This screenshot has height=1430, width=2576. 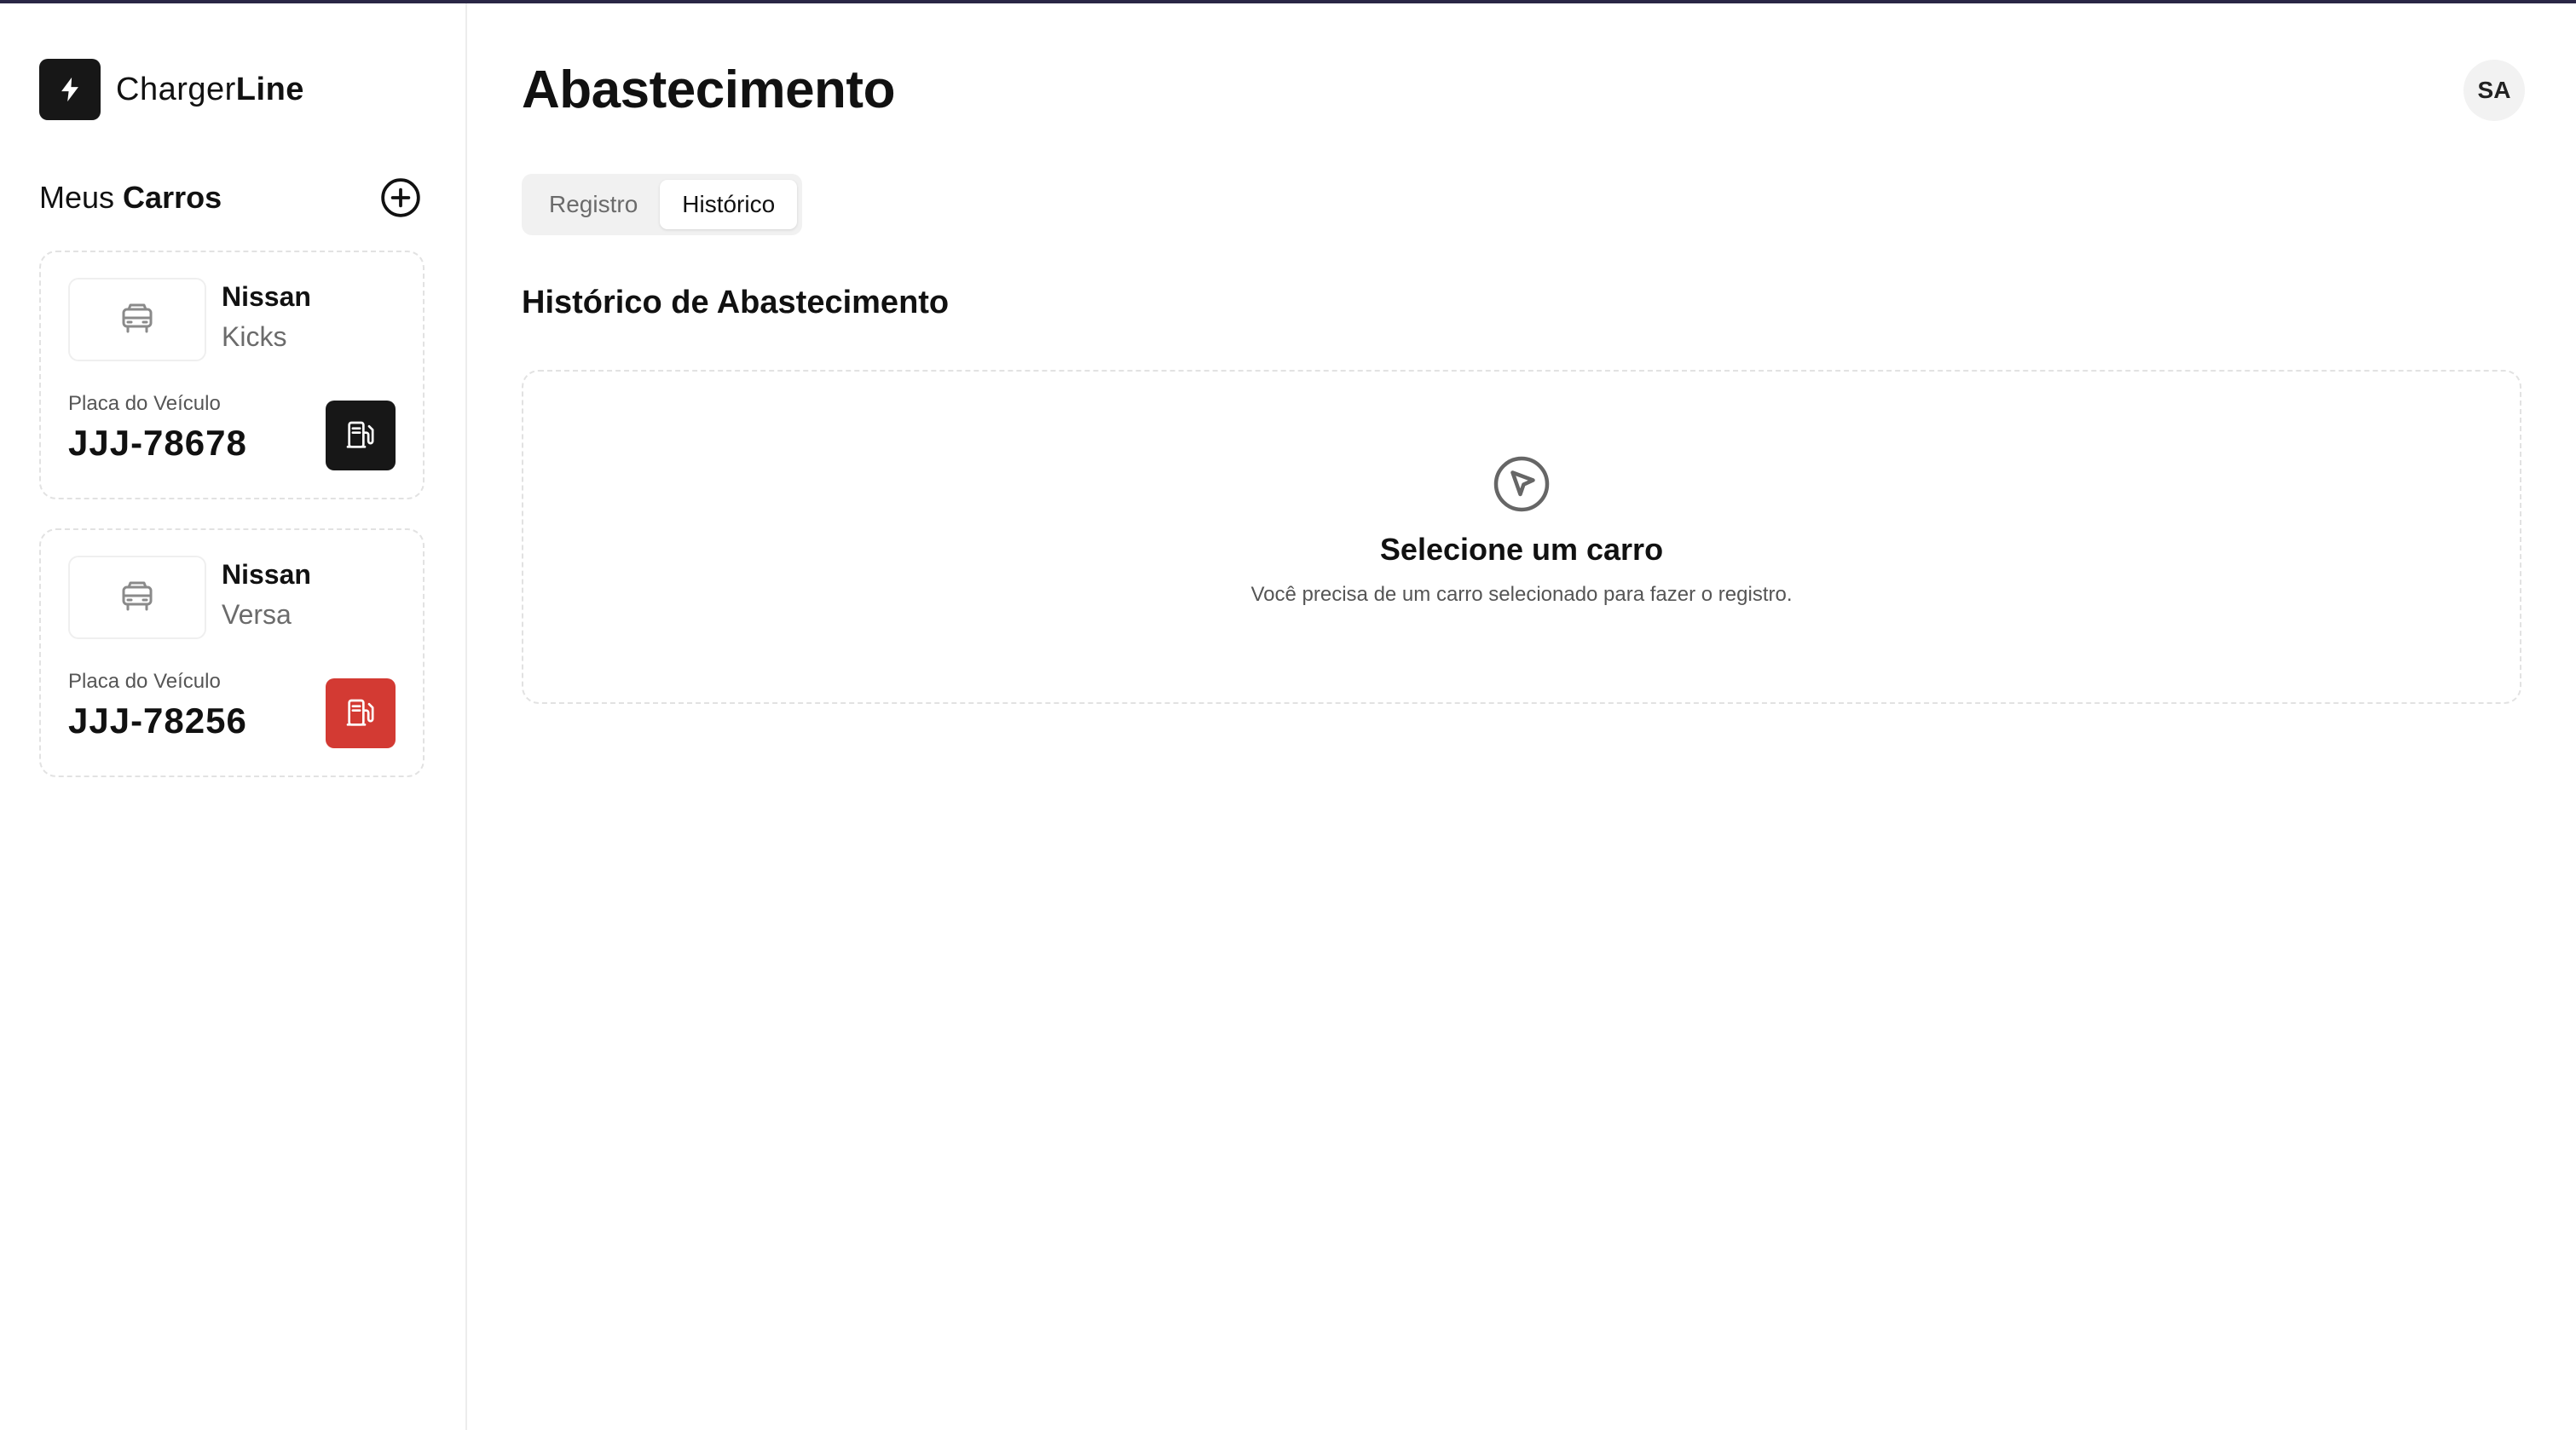 What do you see at coordinates (736, 302) in the screenshot?
I see `section-title: Histórico de Abastecimento` at bounding box center [736, 302].